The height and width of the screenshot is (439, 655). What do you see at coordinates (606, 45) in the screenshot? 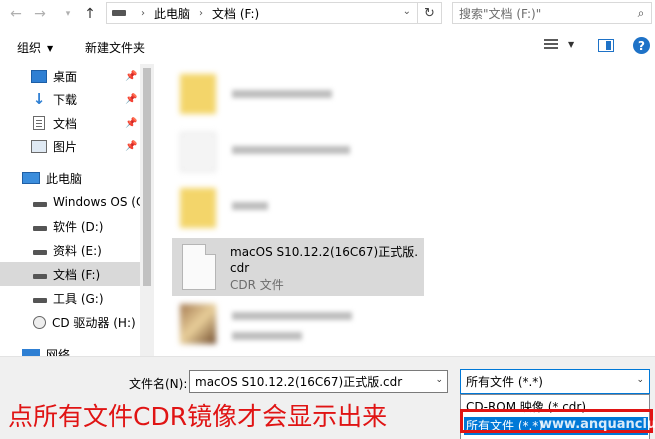
I see `preview-pane-icon` at bounding box center [606, 45].